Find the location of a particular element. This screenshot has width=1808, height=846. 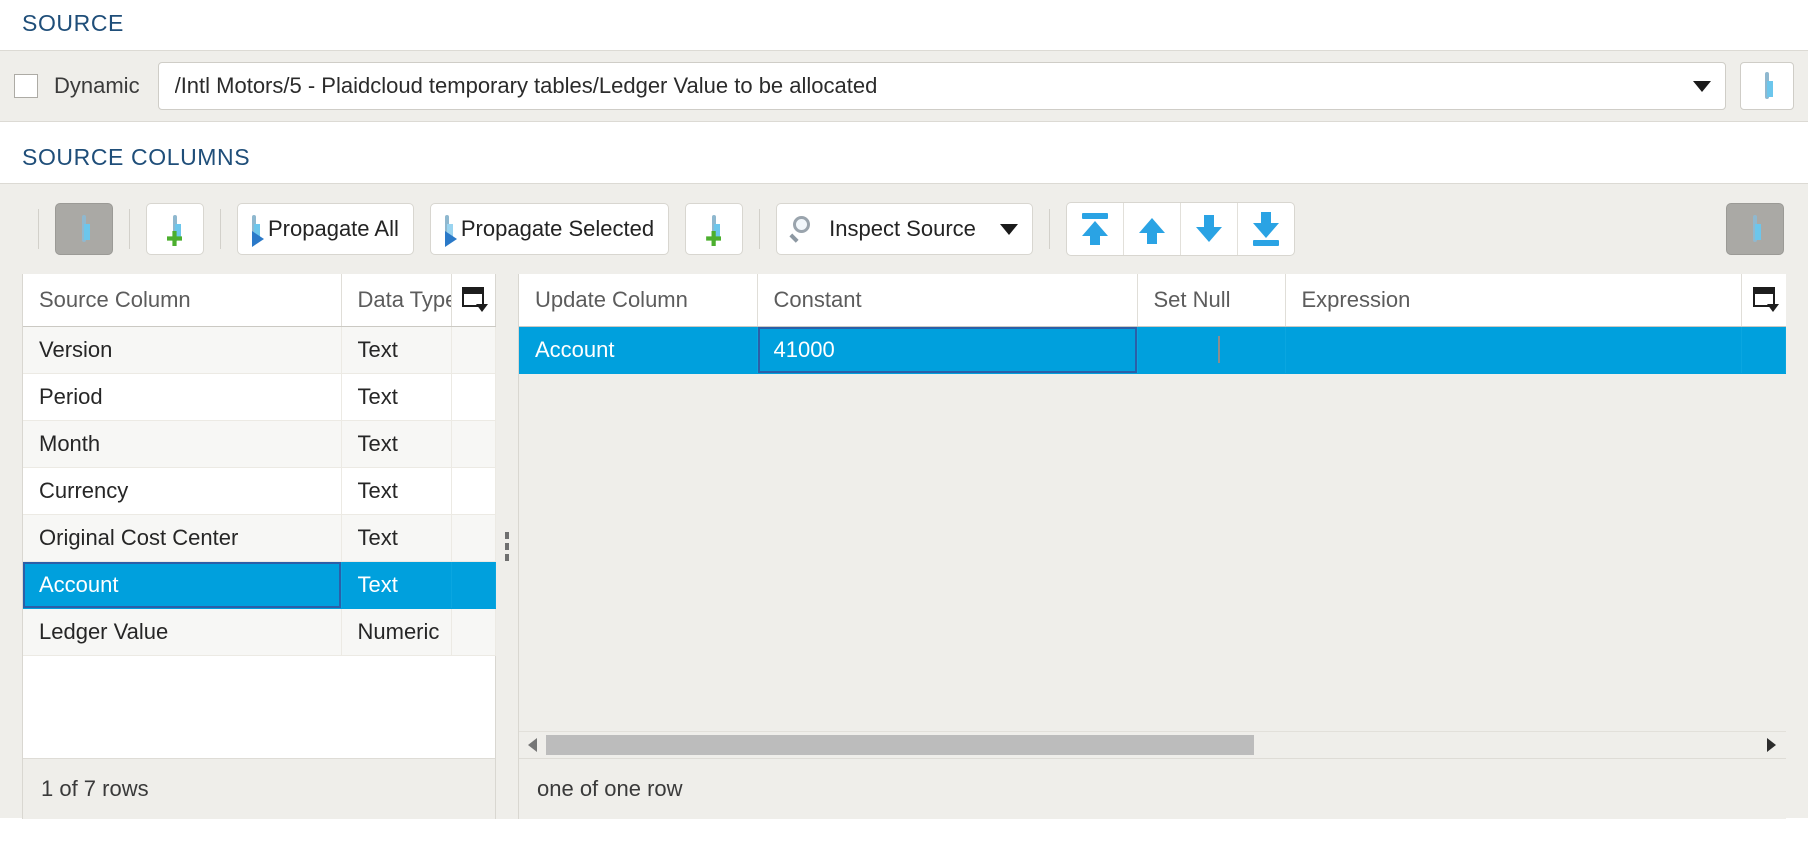

table-row: Original Cost Center Text is located at coordinates (259, 538).